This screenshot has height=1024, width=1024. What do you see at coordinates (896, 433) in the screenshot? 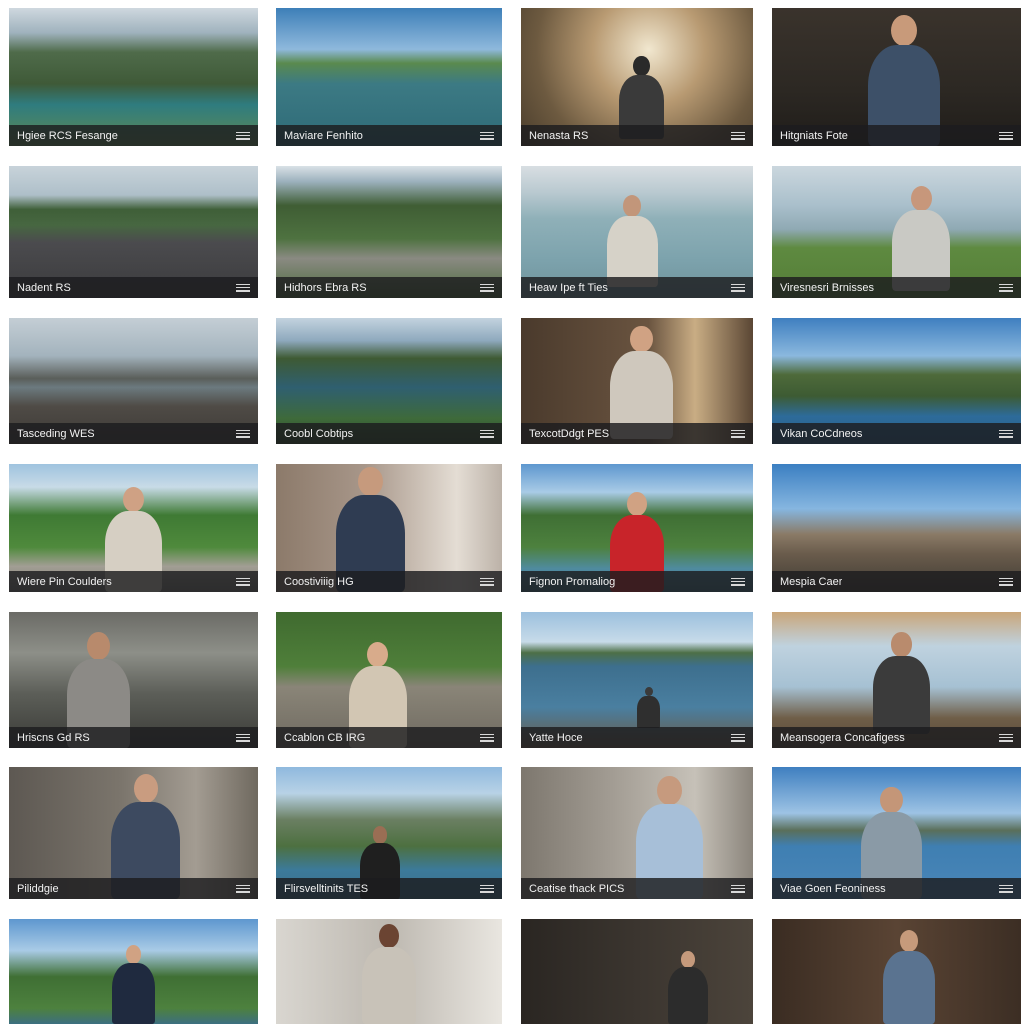
I see `caption-bar: Vikan CoCdneos` at bounding box center [896, 433].